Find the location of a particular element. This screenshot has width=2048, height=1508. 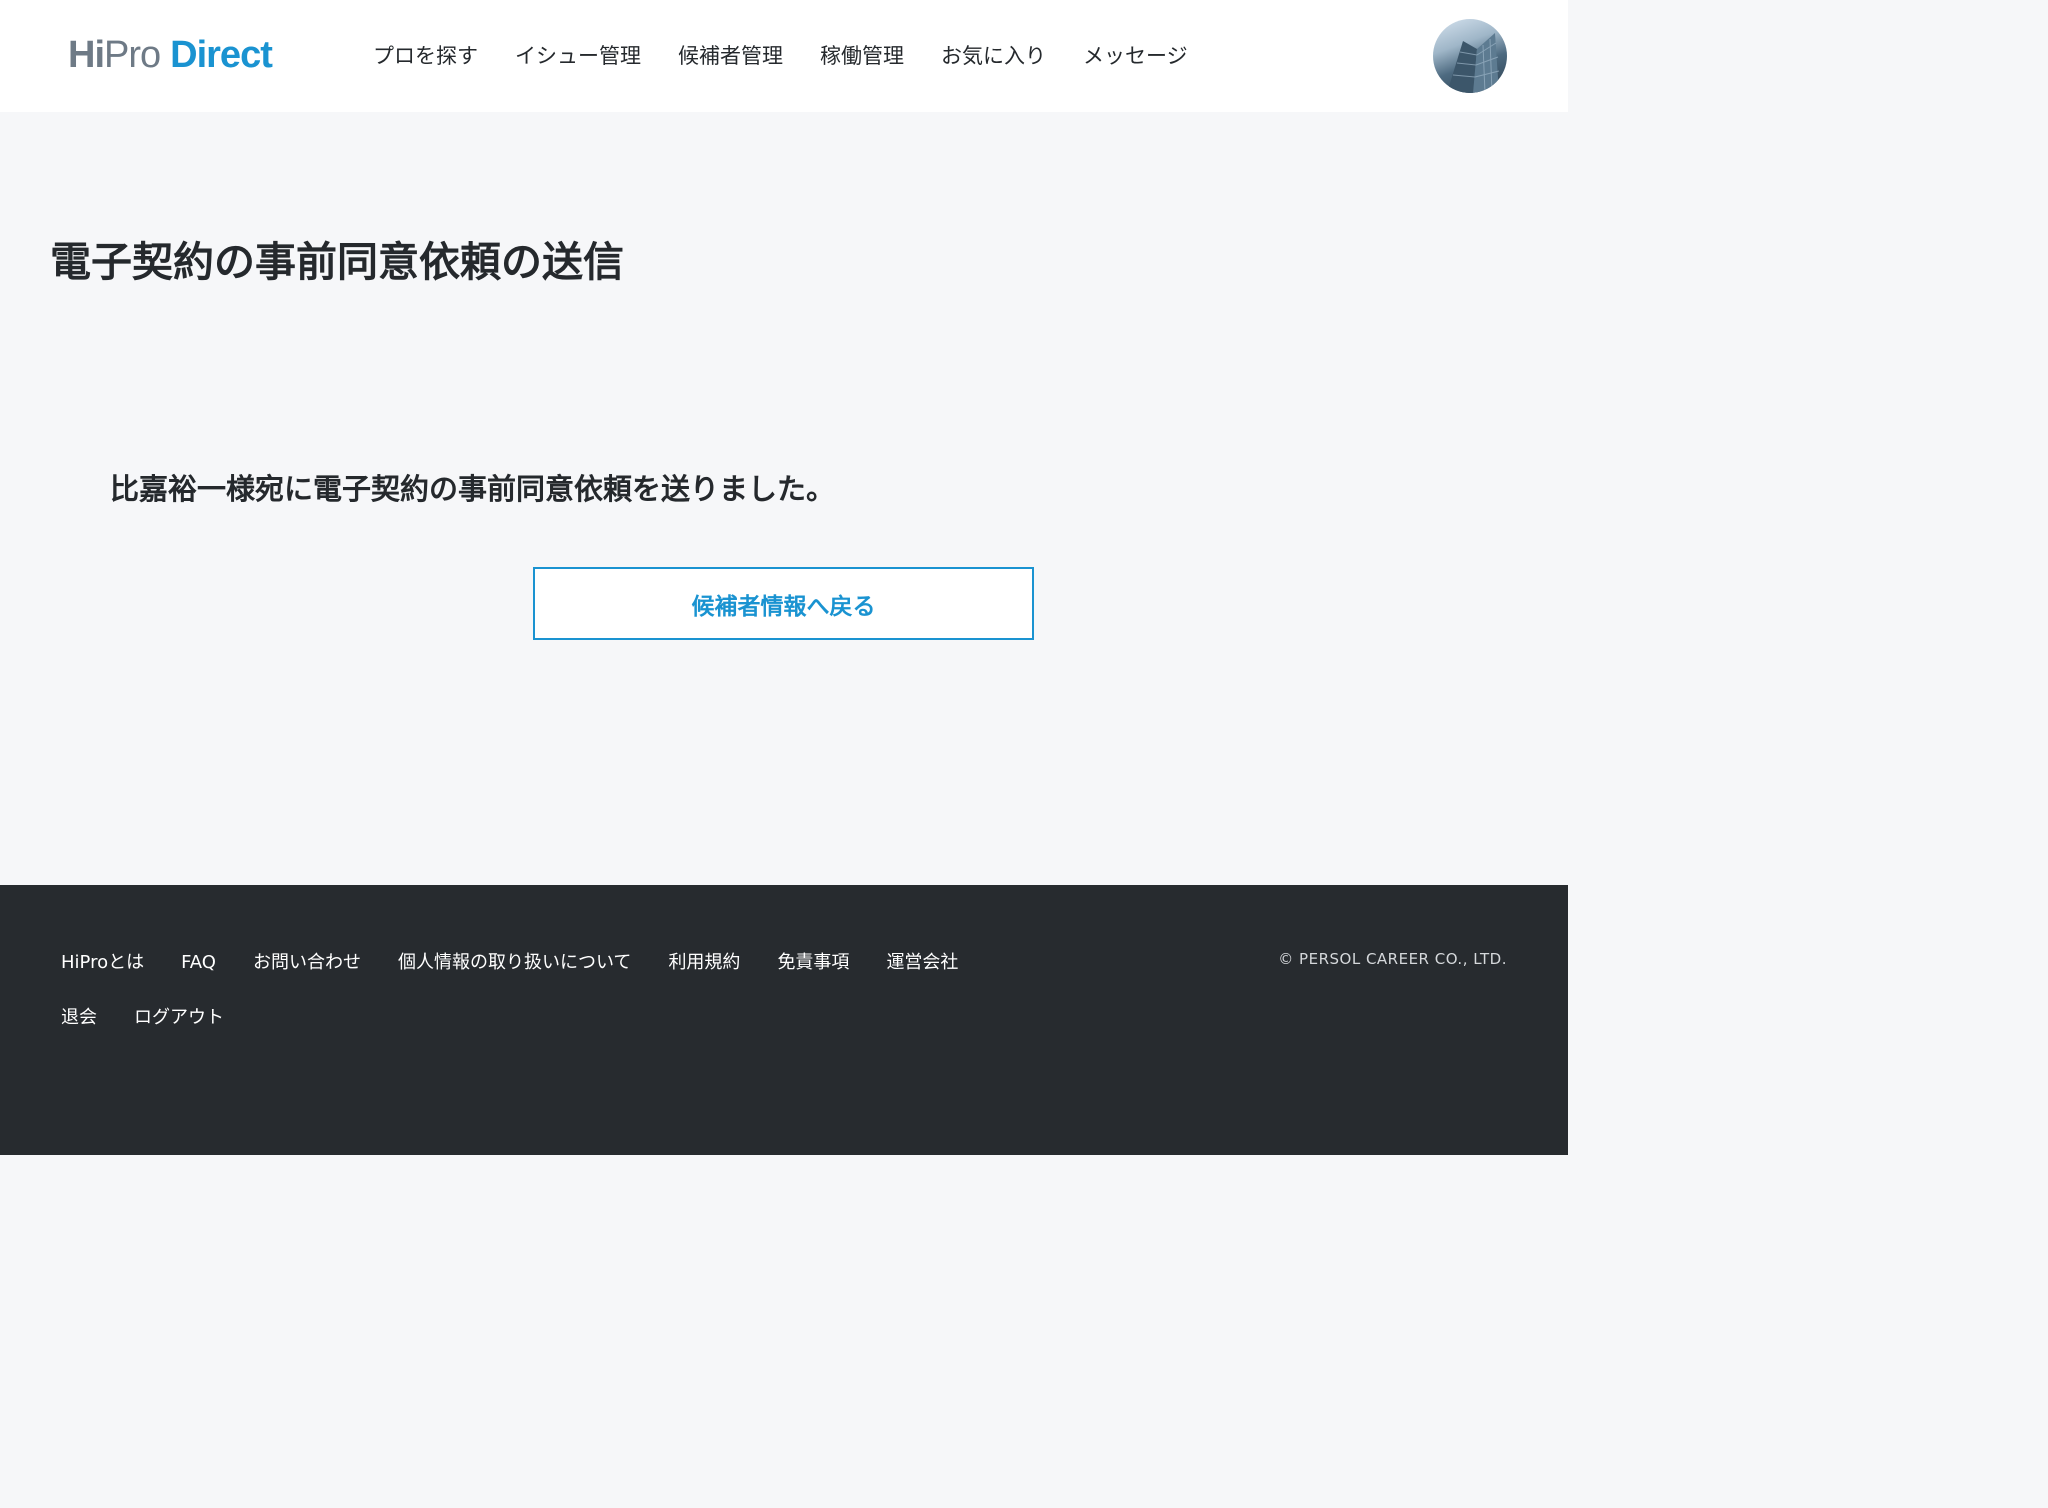

footer-link-terms: 利用規約 is located at coordinates (704, 963).